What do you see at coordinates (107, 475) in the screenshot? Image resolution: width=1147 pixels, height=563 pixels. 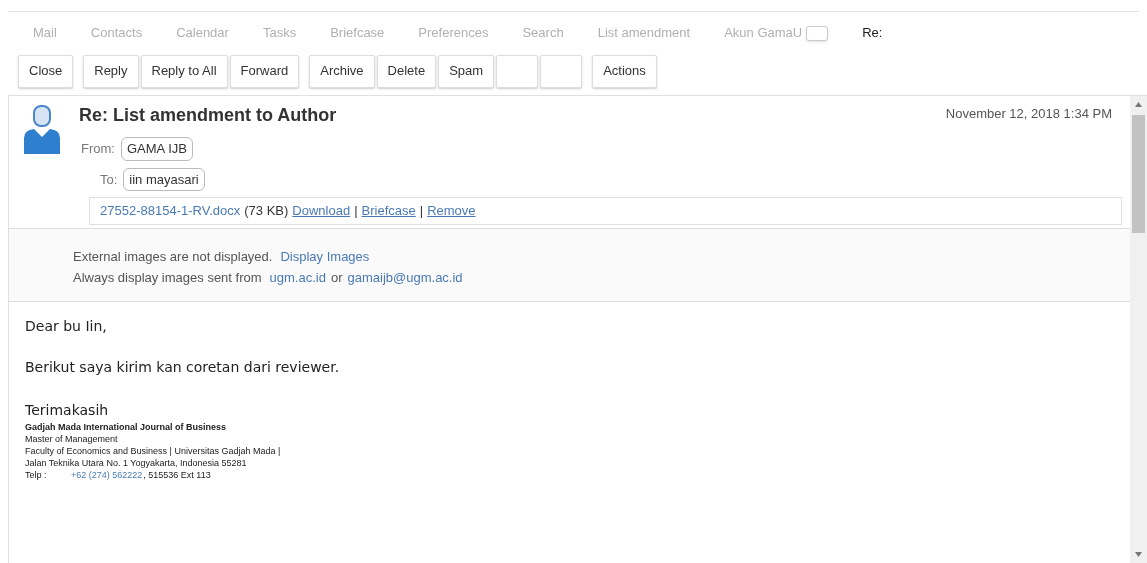 I see `phone-link: +62 (274) 562222` at bounding box center [107, 475].